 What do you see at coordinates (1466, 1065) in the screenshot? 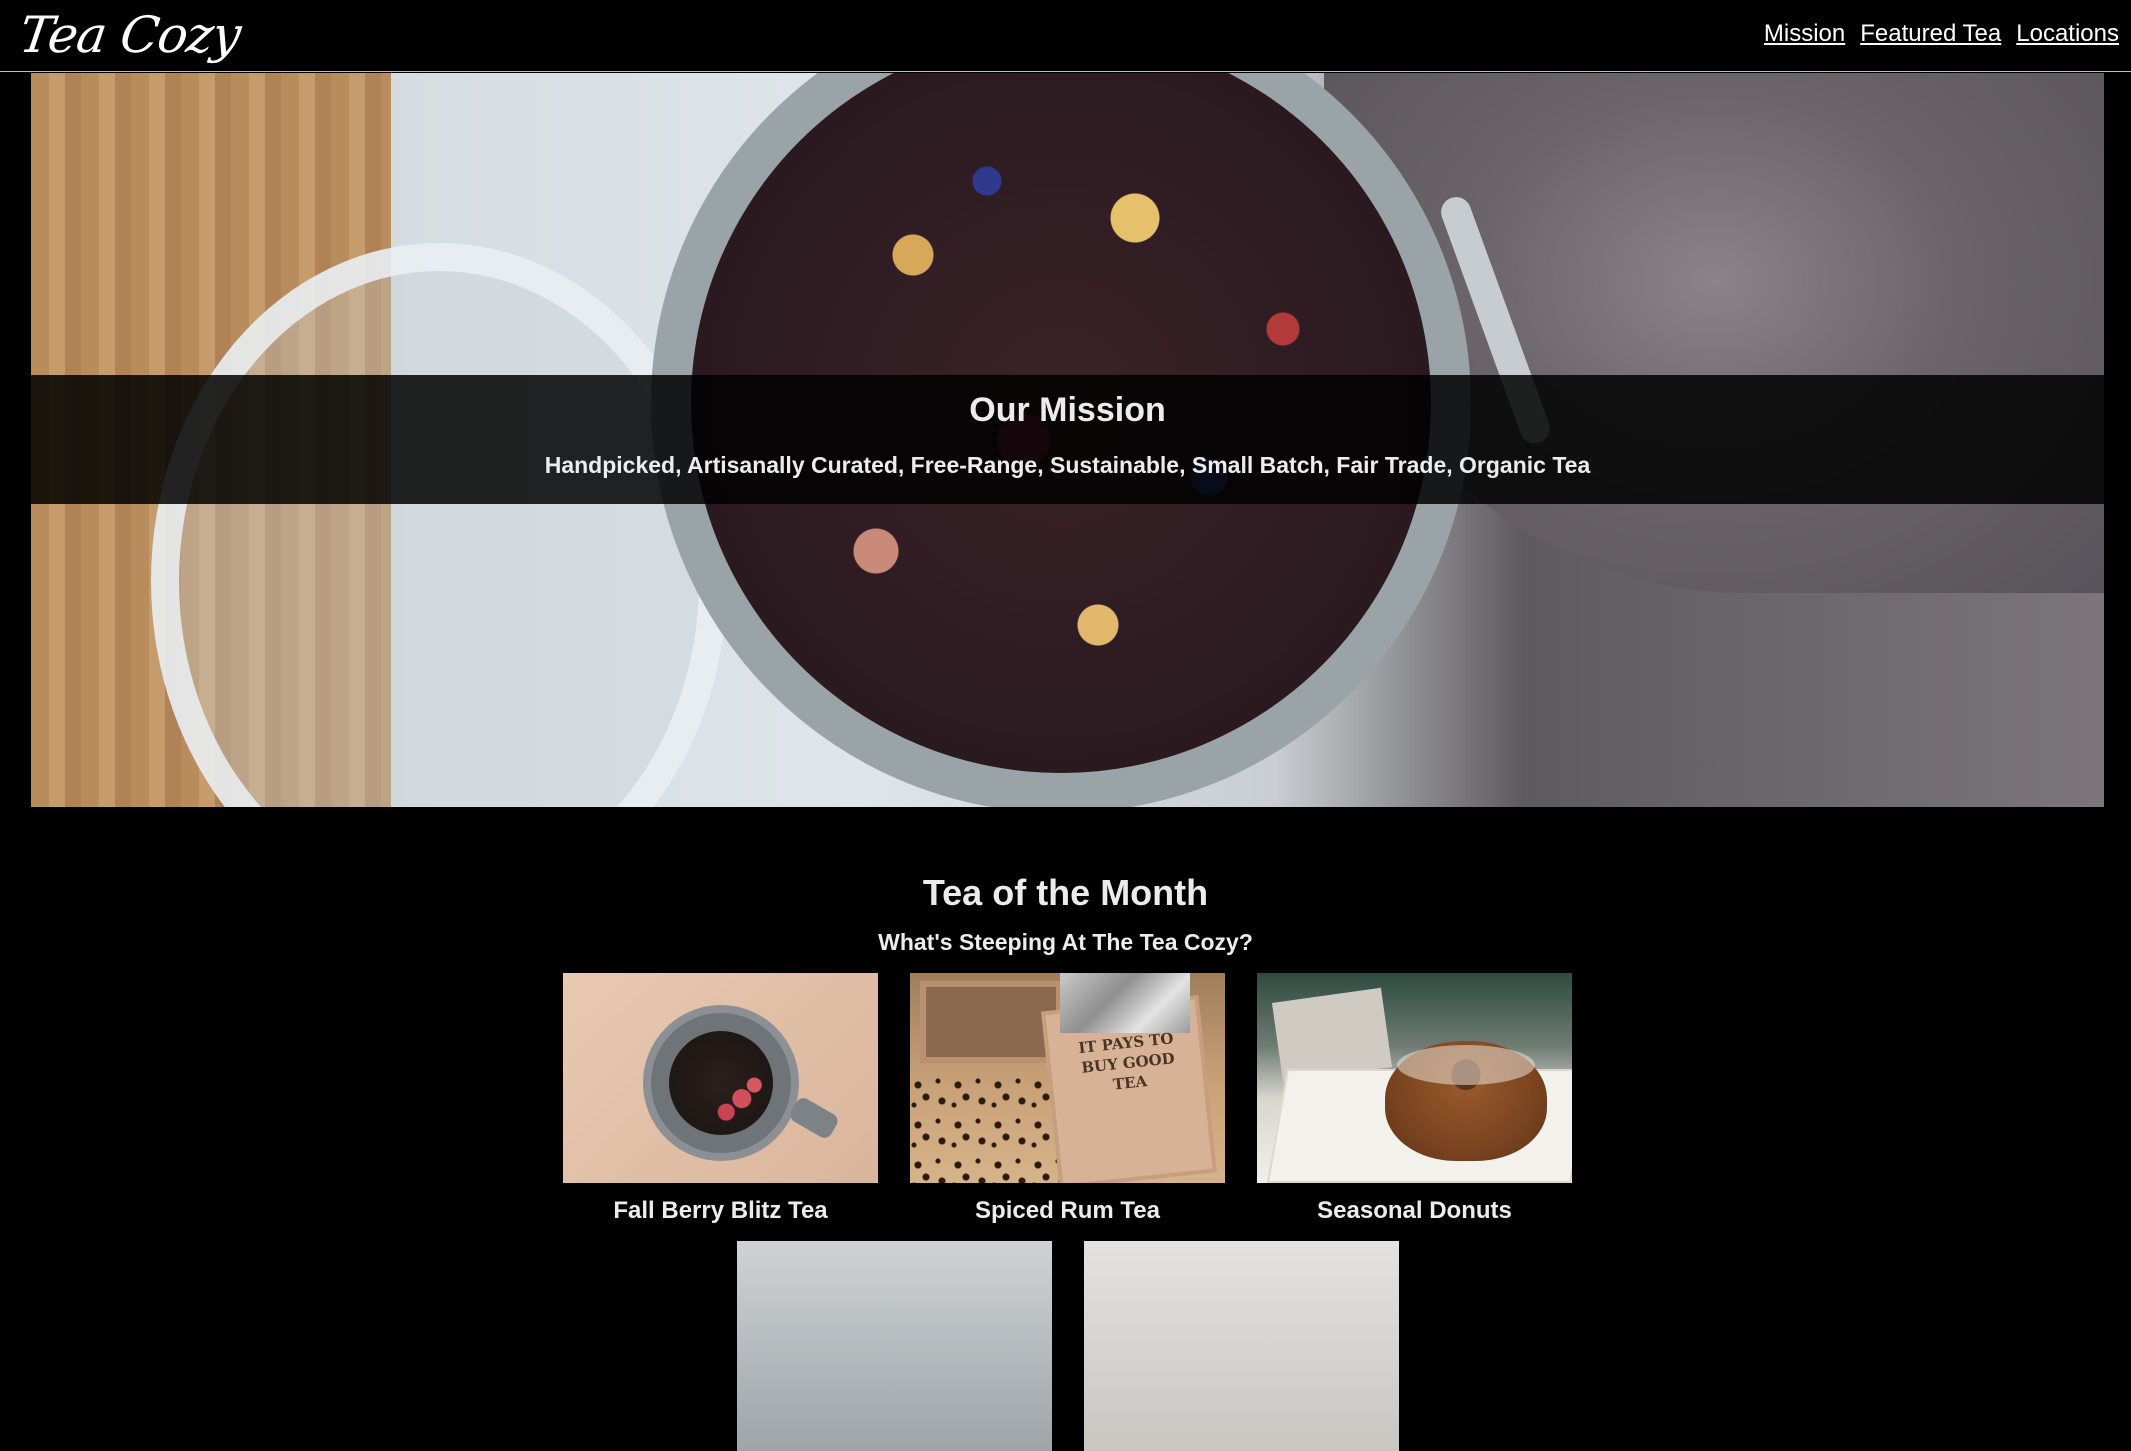
I see `powdered-sugar` at bounding box center [1466, 1065].